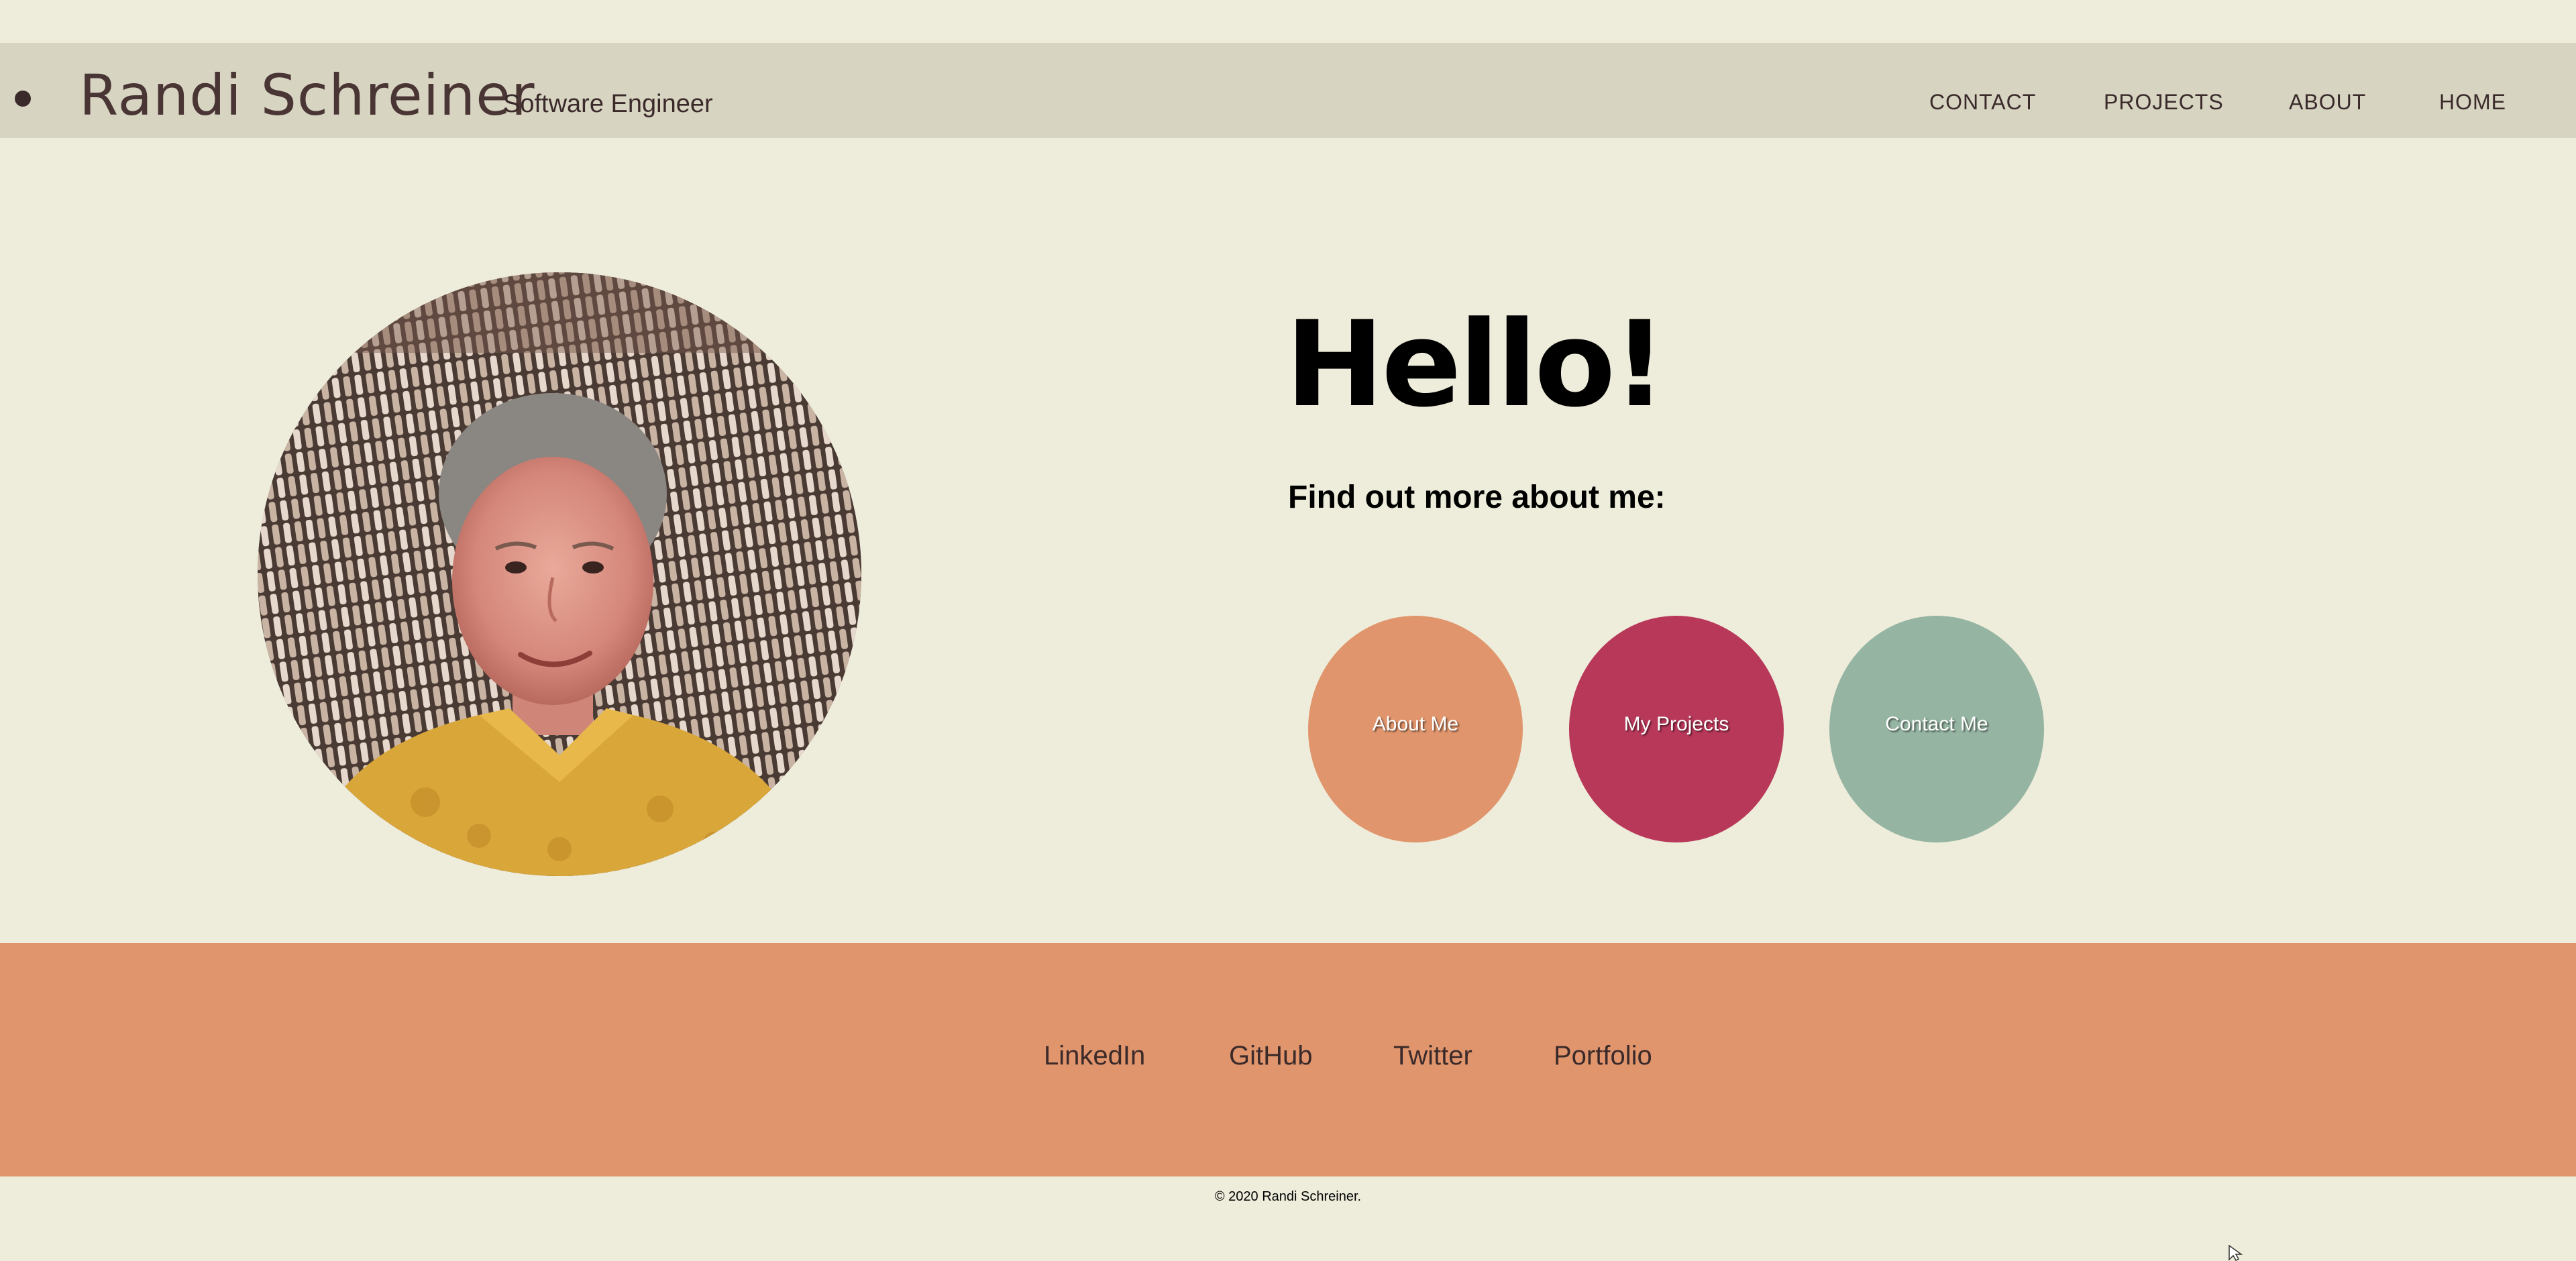 This screenshot has height=1261, width=2576. I want to click on footer-link-linkedin: LinkedIn, so click(1094, 1055).